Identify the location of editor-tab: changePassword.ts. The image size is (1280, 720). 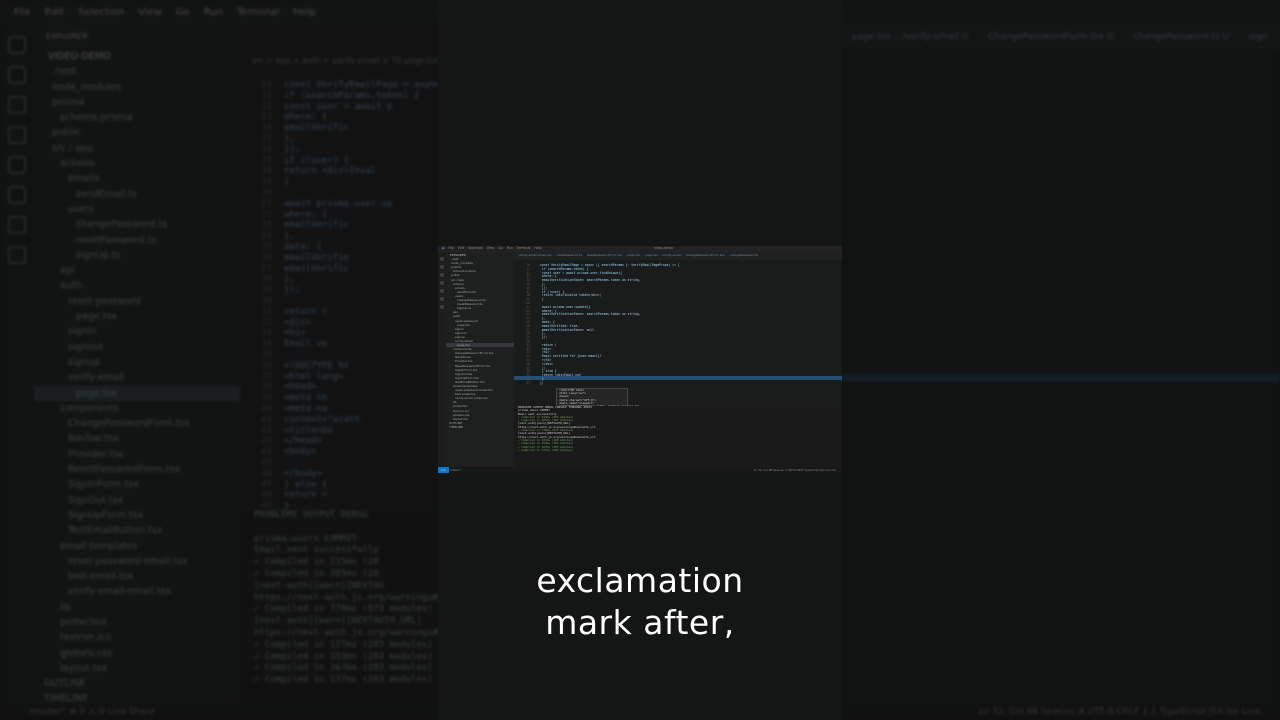
(743, 255).